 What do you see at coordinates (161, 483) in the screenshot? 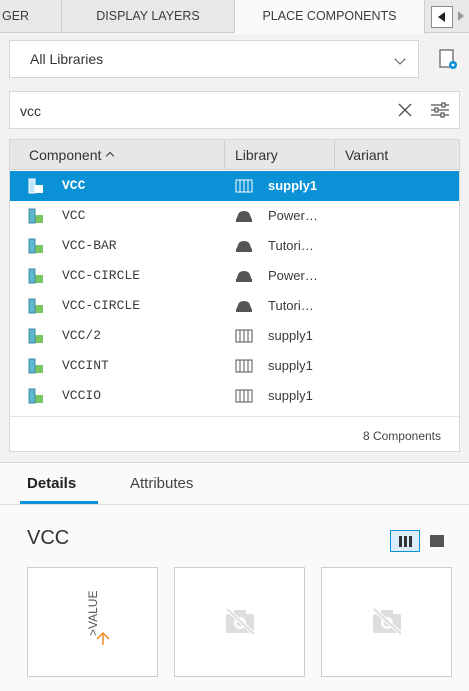
I see `tab-attributes: Attributes` at bounding box center [161, 483].